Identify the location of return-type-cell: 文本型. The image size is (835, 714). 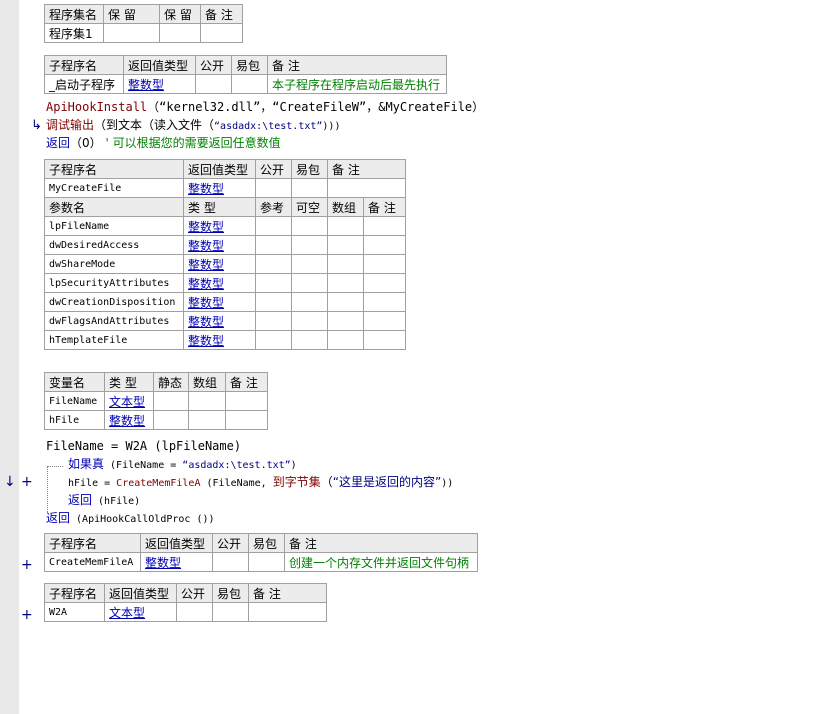
(140, 612).